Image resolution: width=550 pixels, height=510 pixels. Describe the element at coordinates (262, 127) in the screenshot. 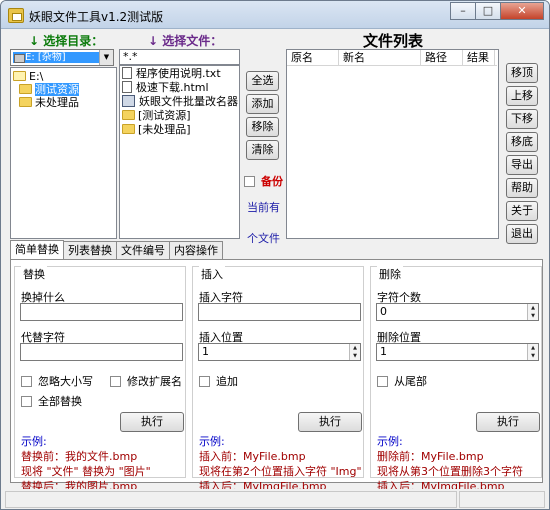

I see `remove-button: 移除` at that location.